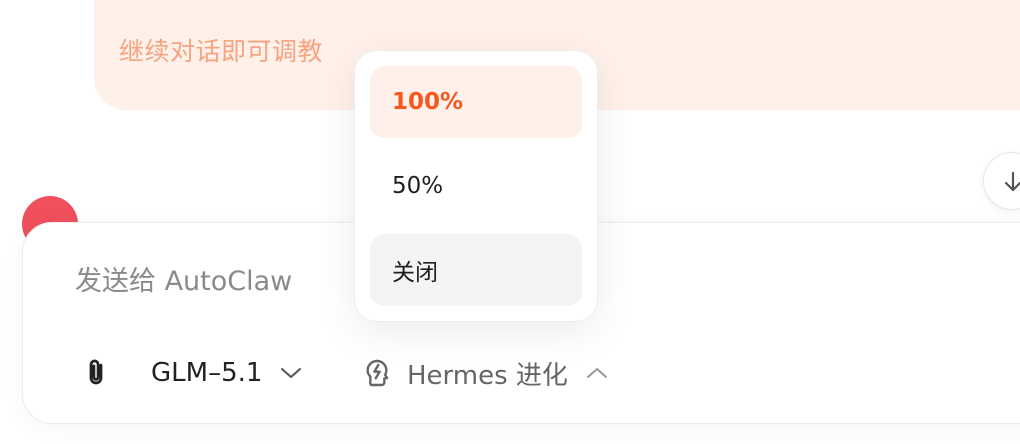  I want to click on hint-message-text: 继续对话即可调教, so click(221, 51).